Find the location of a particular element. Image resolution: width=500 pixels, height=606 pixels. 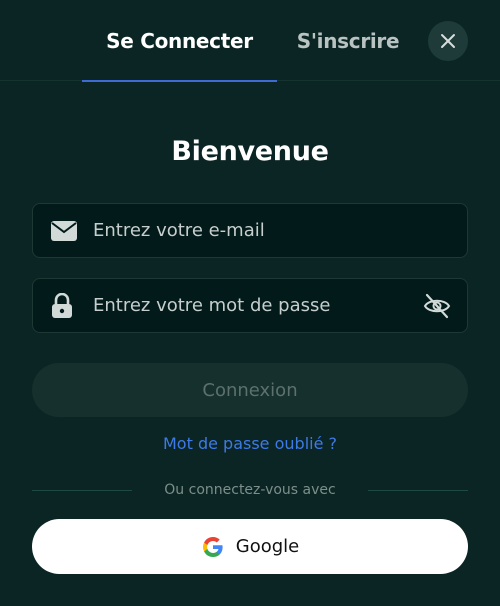

envelope-icon is located at coordinates (64, 230).